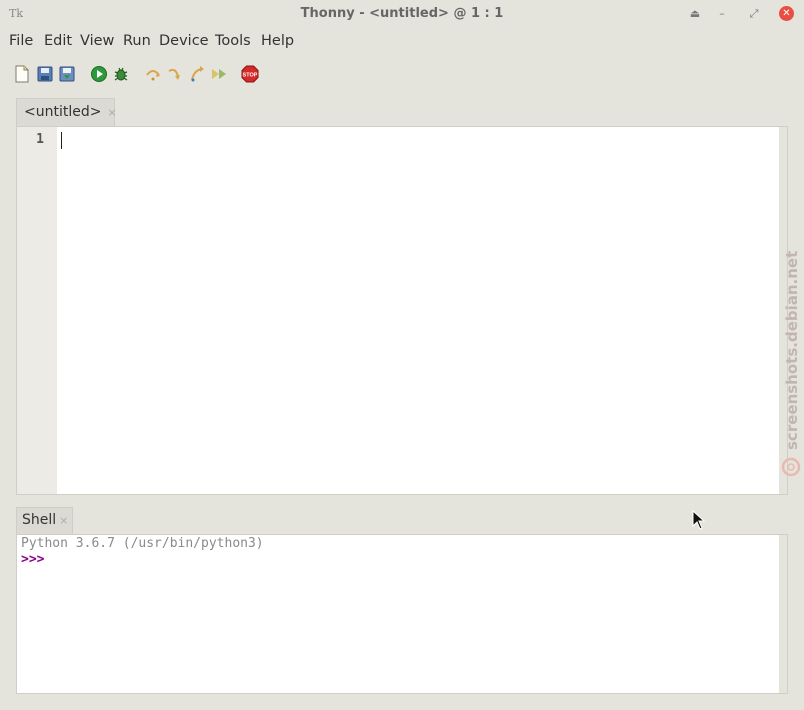  I want to click on restore-up-icon: ⏏, so click(695, 14).